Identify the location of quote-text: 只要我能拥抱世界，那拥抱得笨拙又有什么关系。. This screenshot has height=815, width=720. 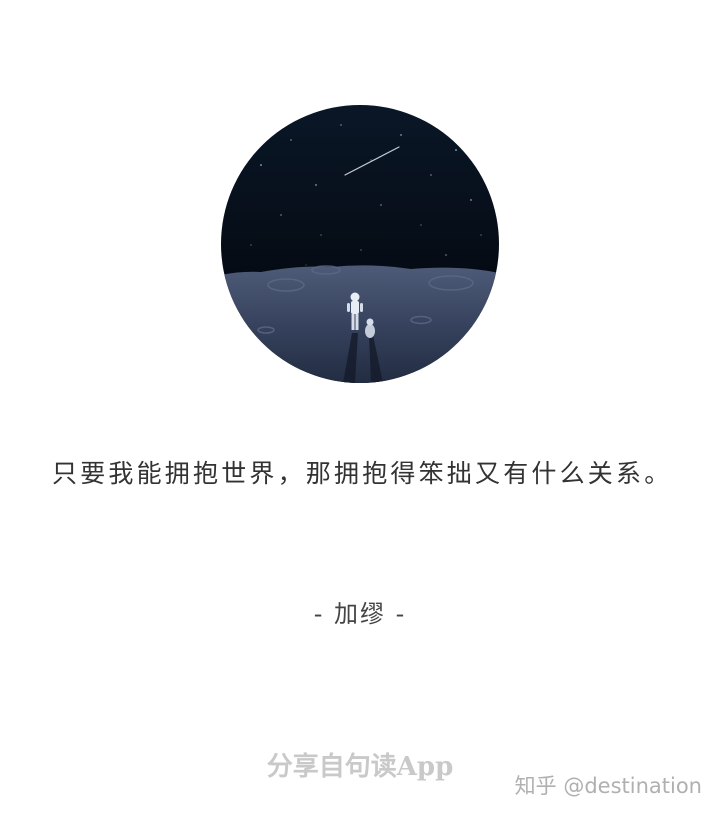
(362, 473).